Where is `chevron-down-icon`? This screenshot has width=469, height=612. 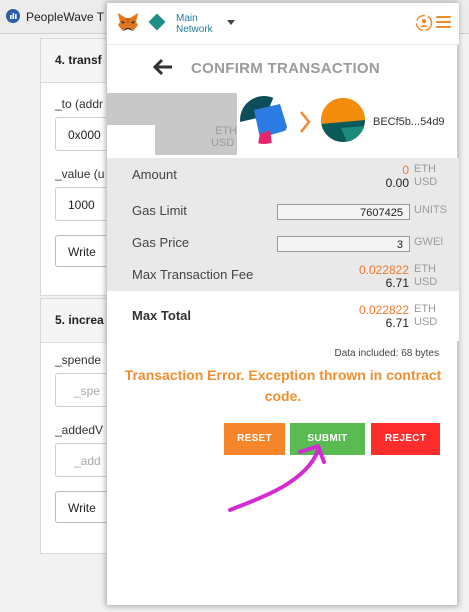
chevron-down-icon is located at coordinates (231, 22).